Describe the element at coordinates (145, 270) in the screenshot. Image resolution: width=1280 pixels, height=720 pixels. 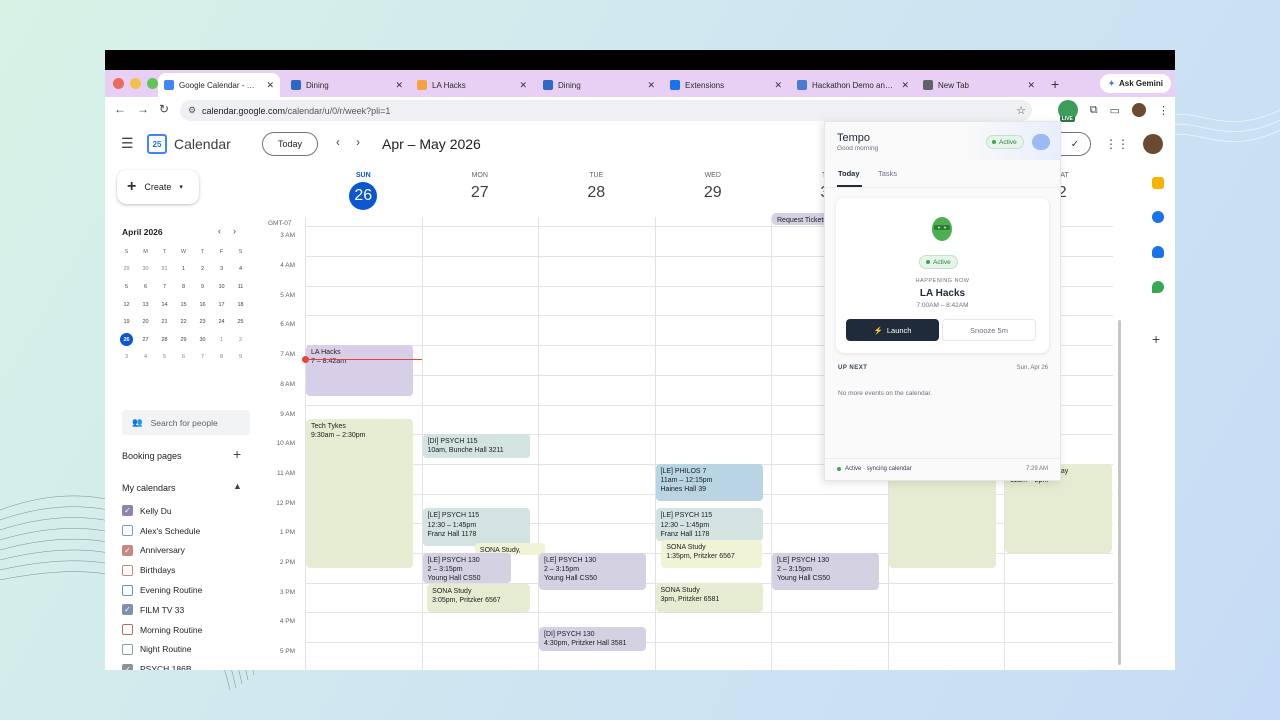
I see `mini-calendar-day: 30` at that location.